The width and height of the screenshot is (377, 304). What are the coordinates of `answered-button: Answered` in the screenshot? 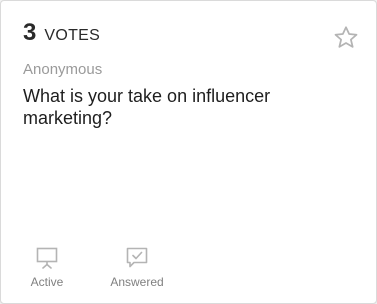 It's located at (137, 268).